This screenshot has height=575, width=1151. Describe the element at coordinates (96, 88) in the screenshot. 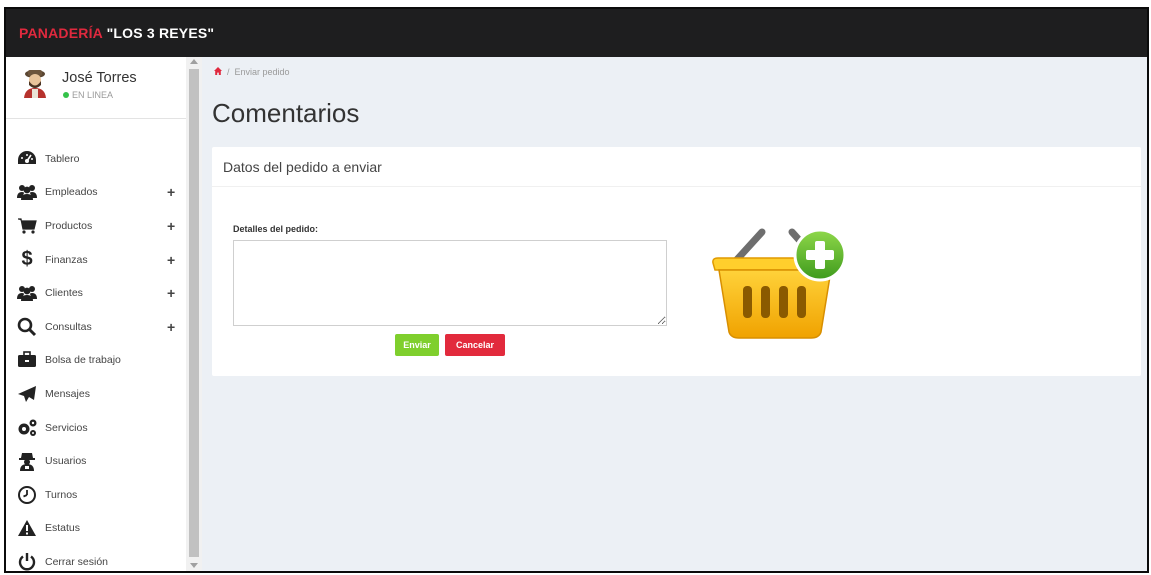

I see `user-panel: José Torres EN LINEA` at that location.